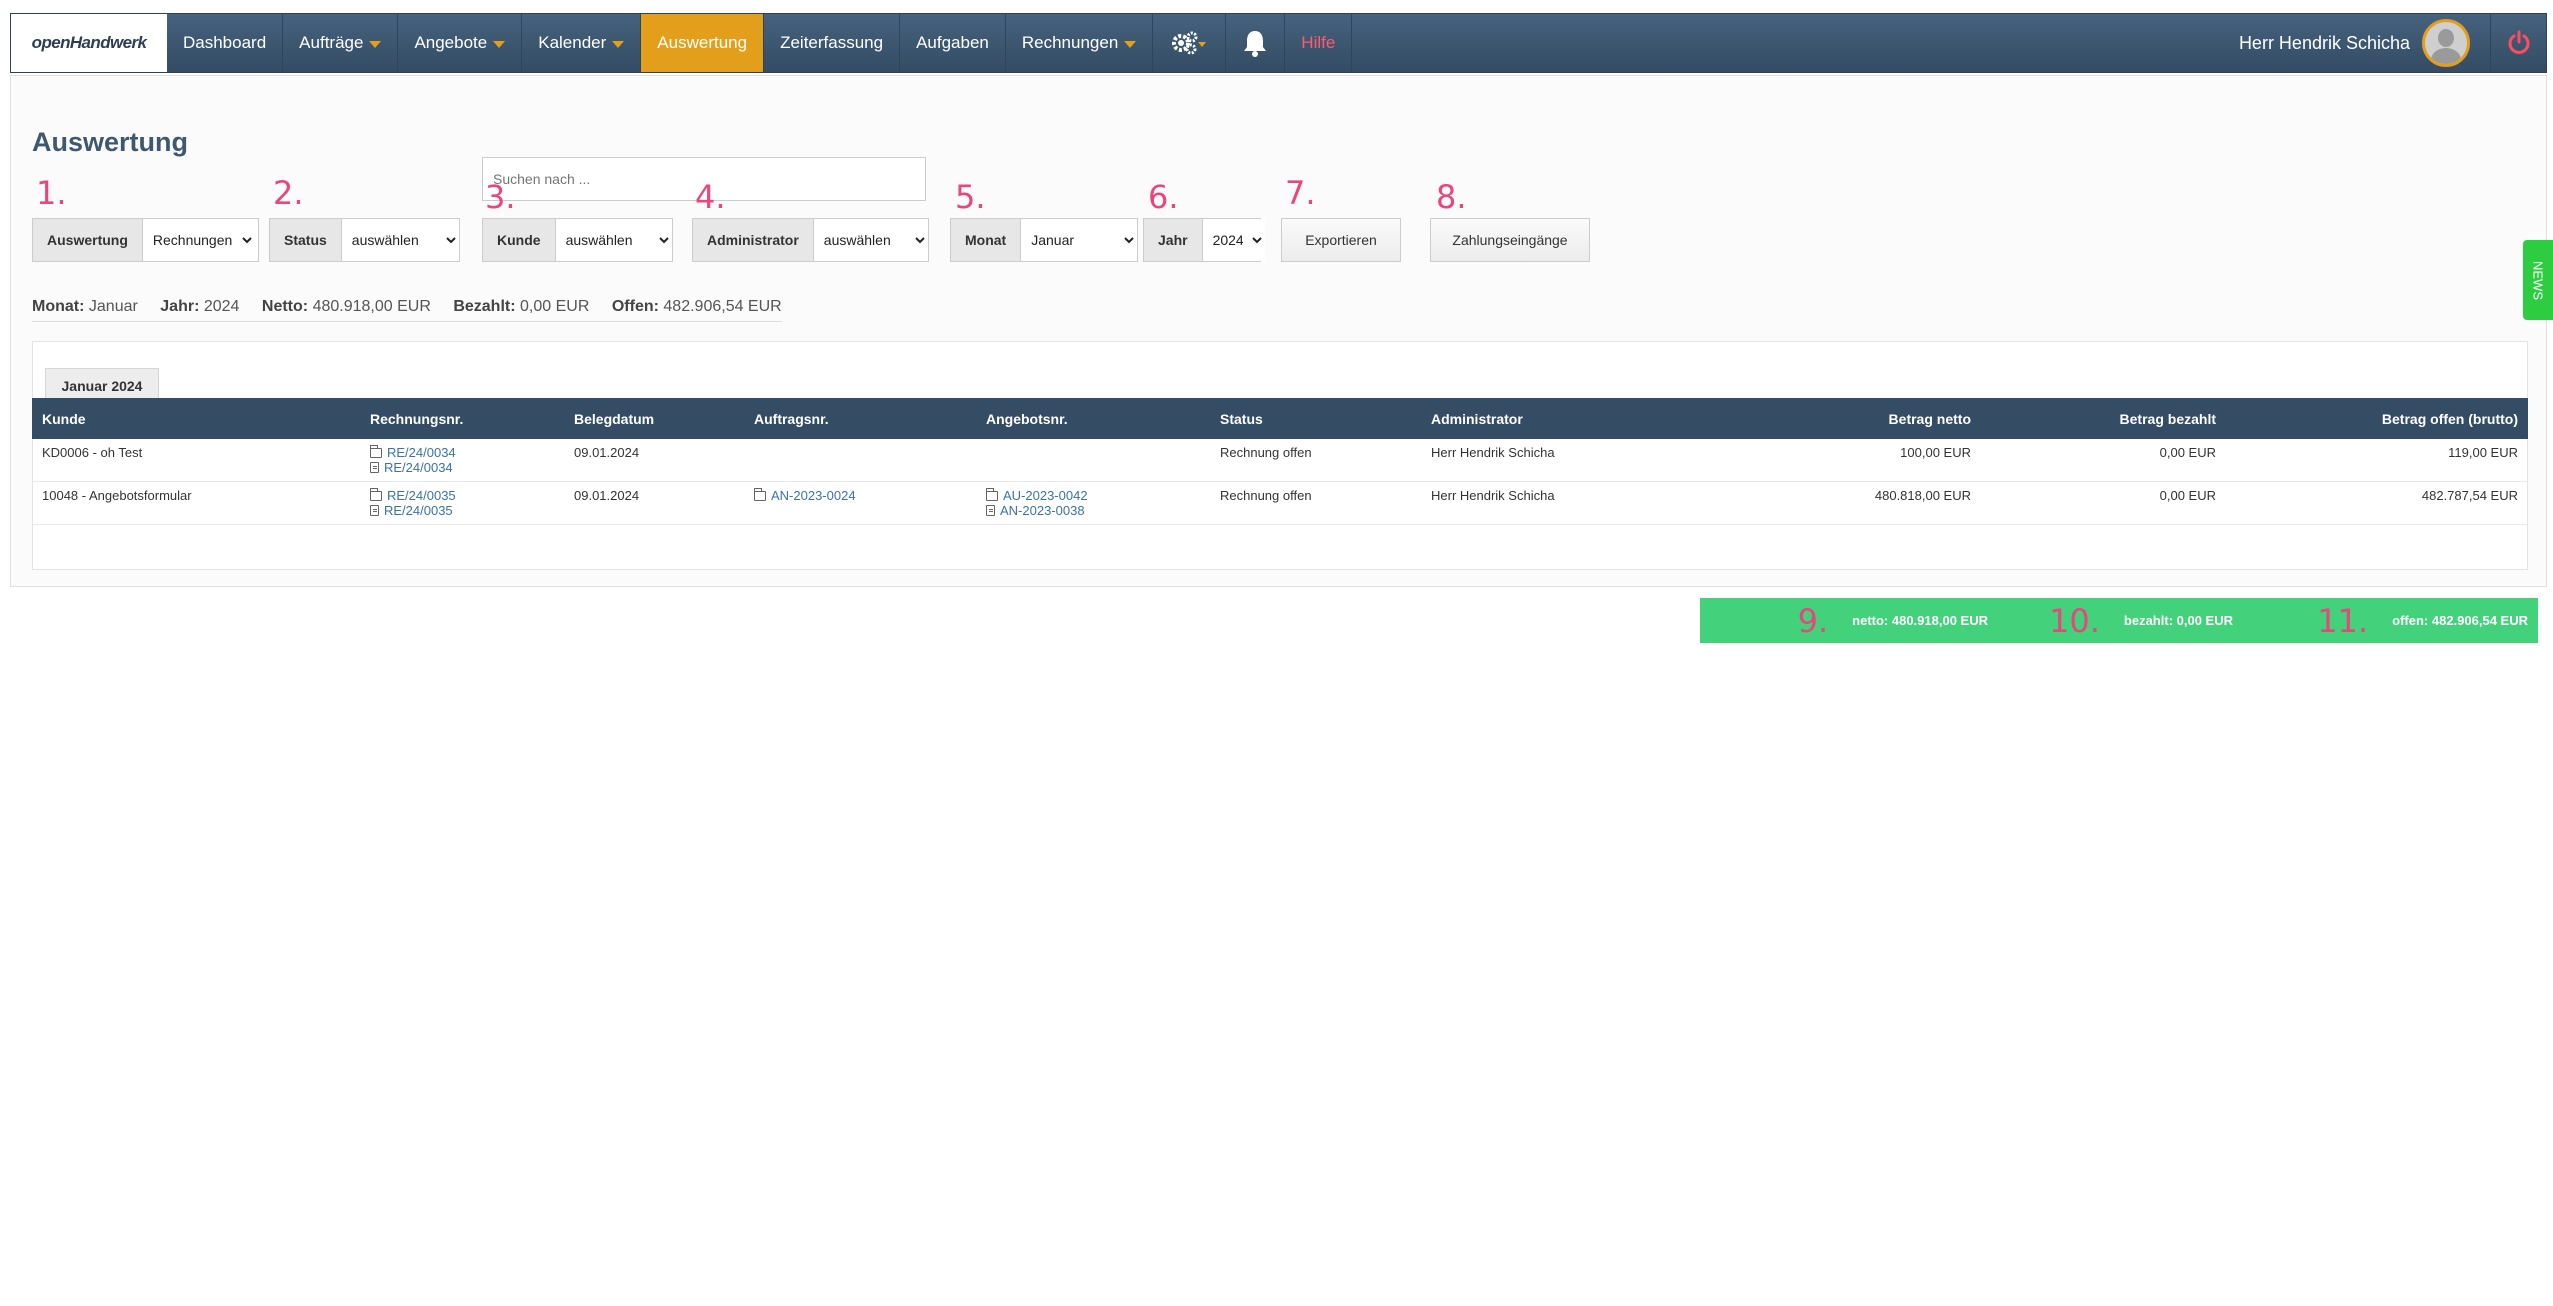 This screenshot has width=2553, height=1306. I want to click on nav-dashboard: Dashboard, so click(225, 43).